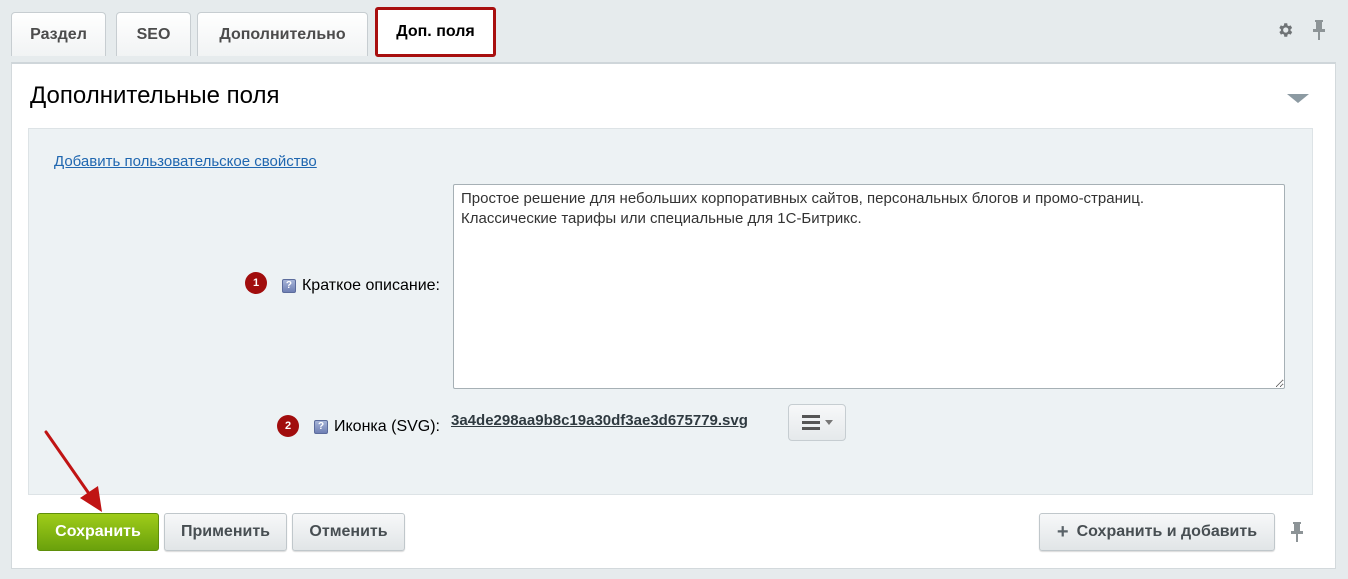  Describe the element at coordinates (370, 285) in the screenshot. I see `short-description-label: Краткое описание:` at that location.